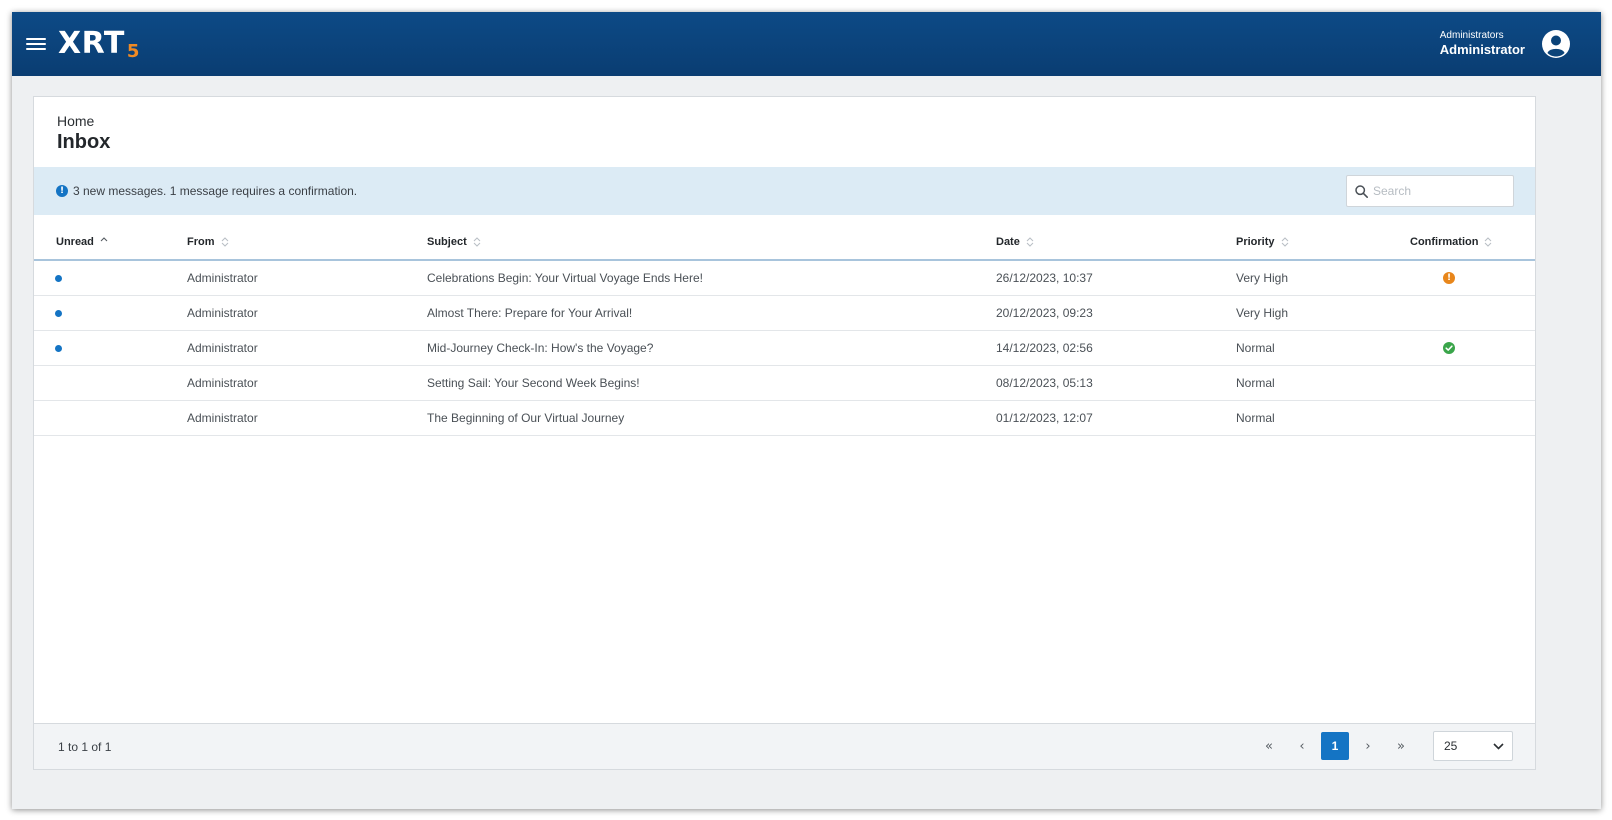  Describe the element at coordinates (1044, 348) in the screenshot. I see `cell-date: 14/12/2023, 02:56` at that location.